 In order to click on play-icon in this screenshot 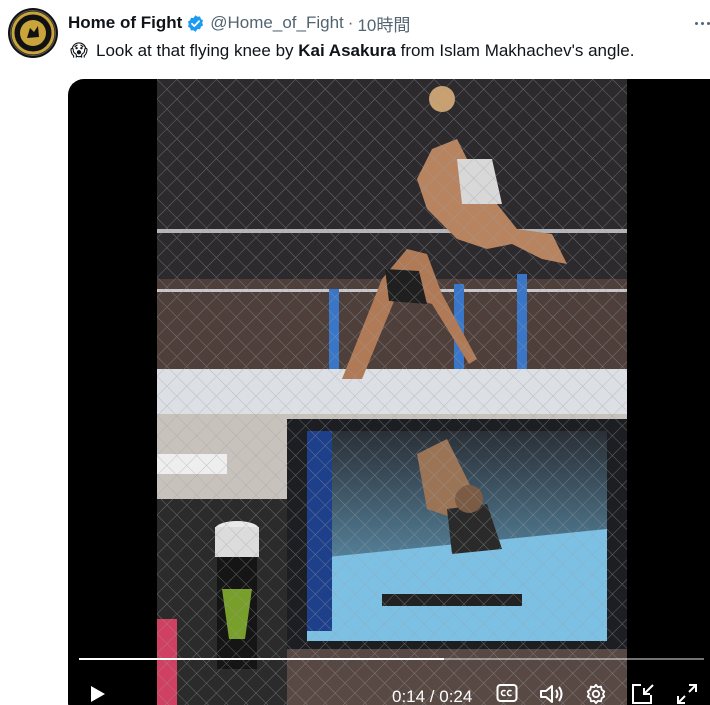, I will do `click(98, 694)`.